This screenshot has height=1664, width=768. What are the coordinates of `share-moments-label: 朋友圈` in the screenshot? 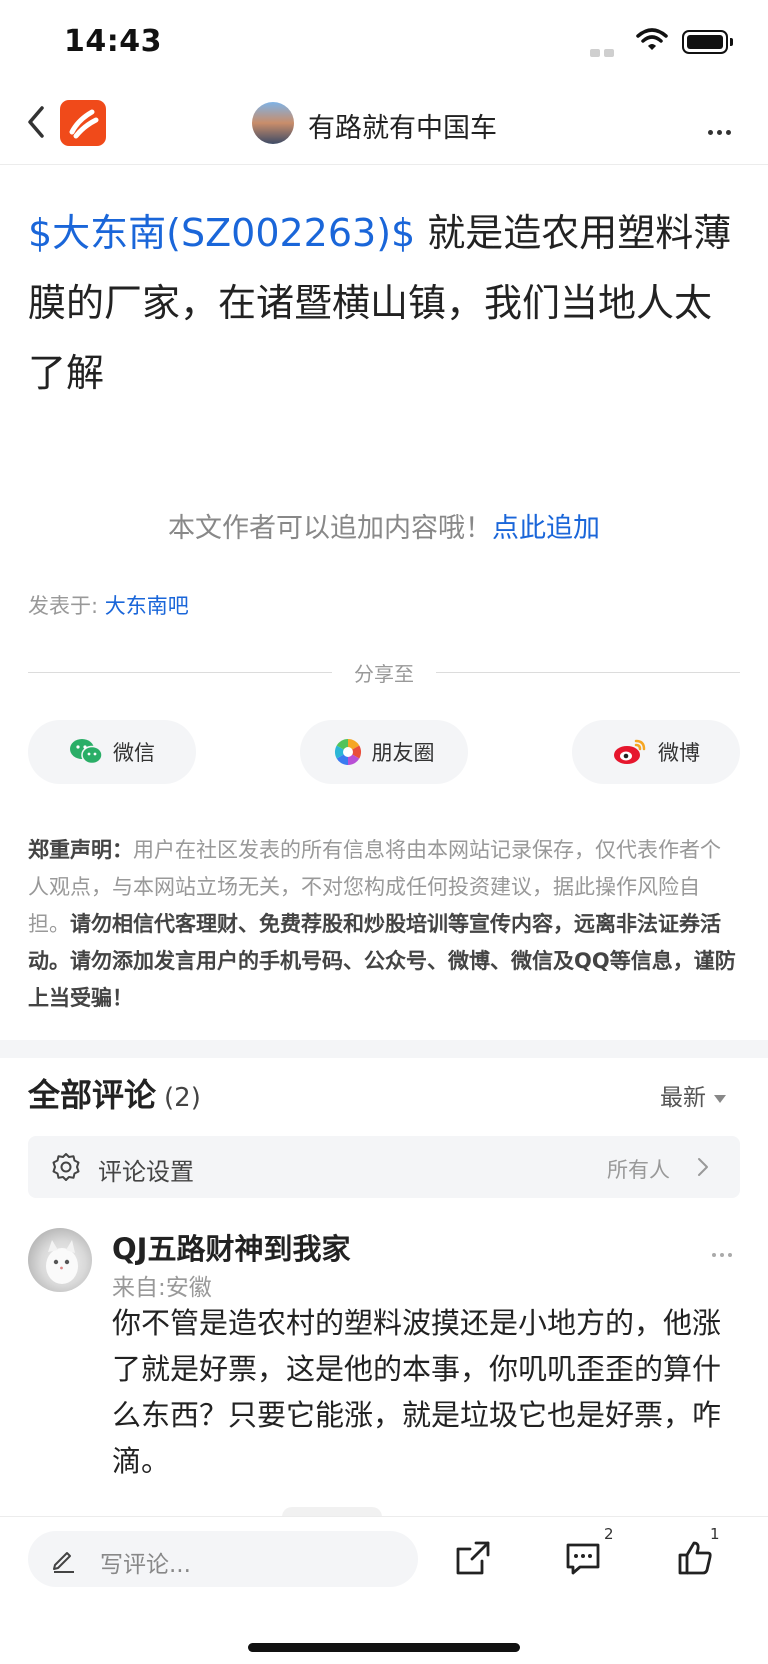 It's located at (403, 753).